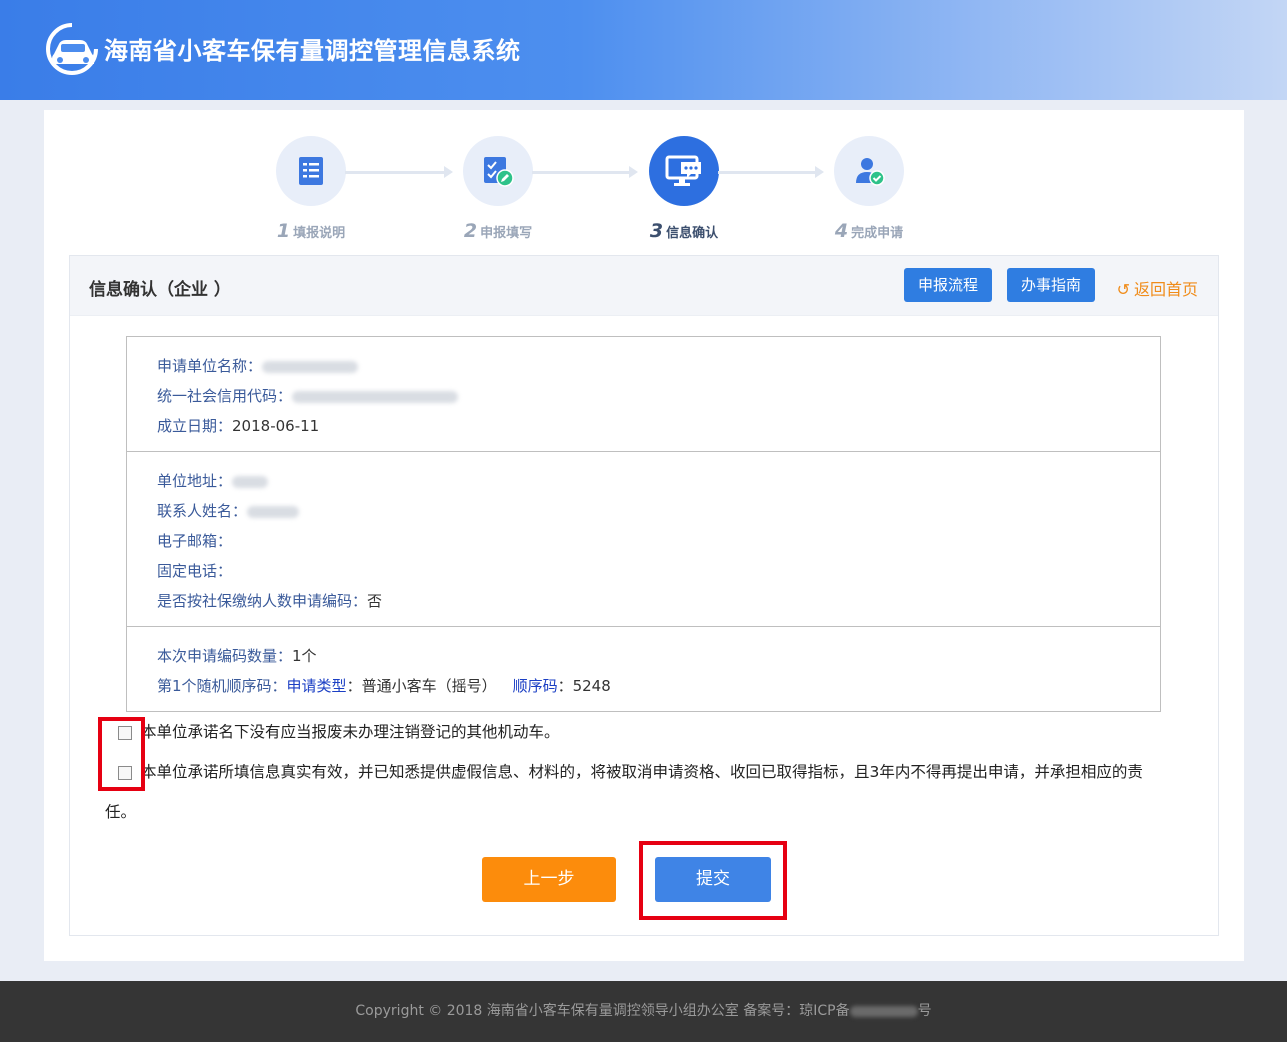 This screenshot has width=1287, height=1042. Describe the element at coordinates (121, 754) in the screenshot. I see `checkbox-highlight` at that location.